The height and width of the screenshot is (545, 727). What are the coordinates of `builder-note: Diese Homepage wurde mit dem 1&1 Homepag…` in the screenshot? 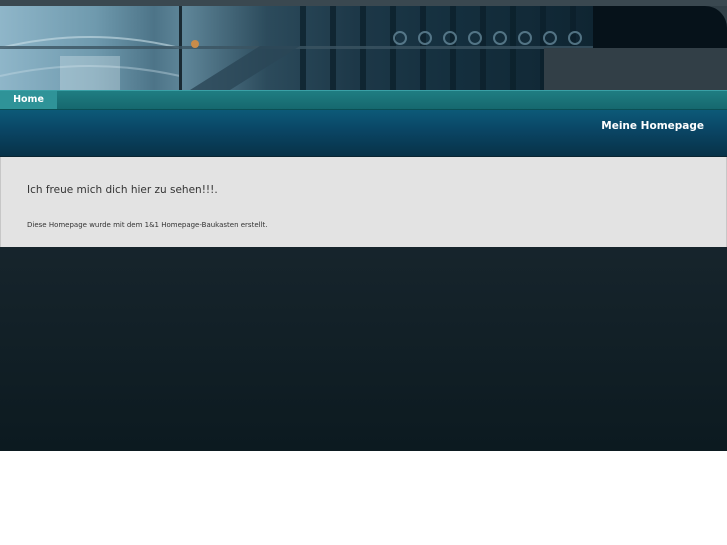 It's located at (147, 225).